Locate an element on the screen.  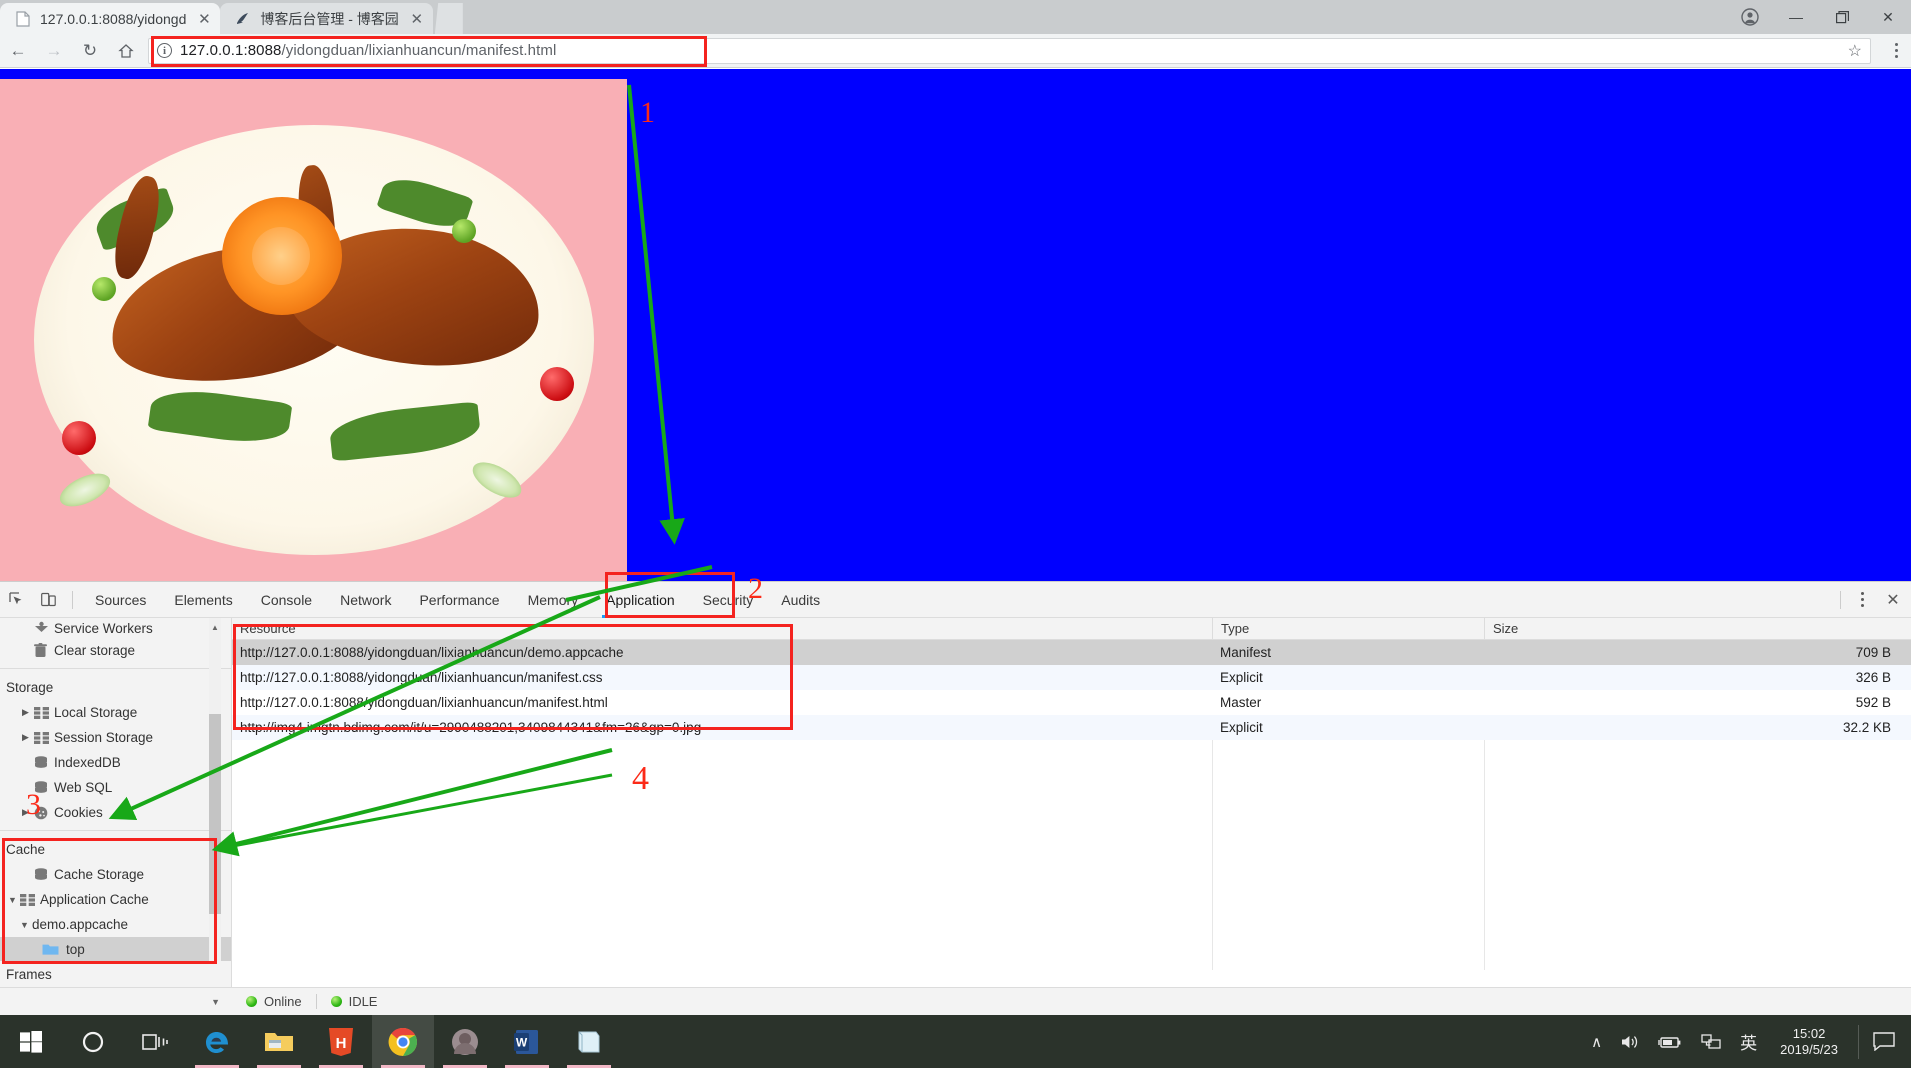
chrome-menu-icon is located at coordinates (1896, 51).